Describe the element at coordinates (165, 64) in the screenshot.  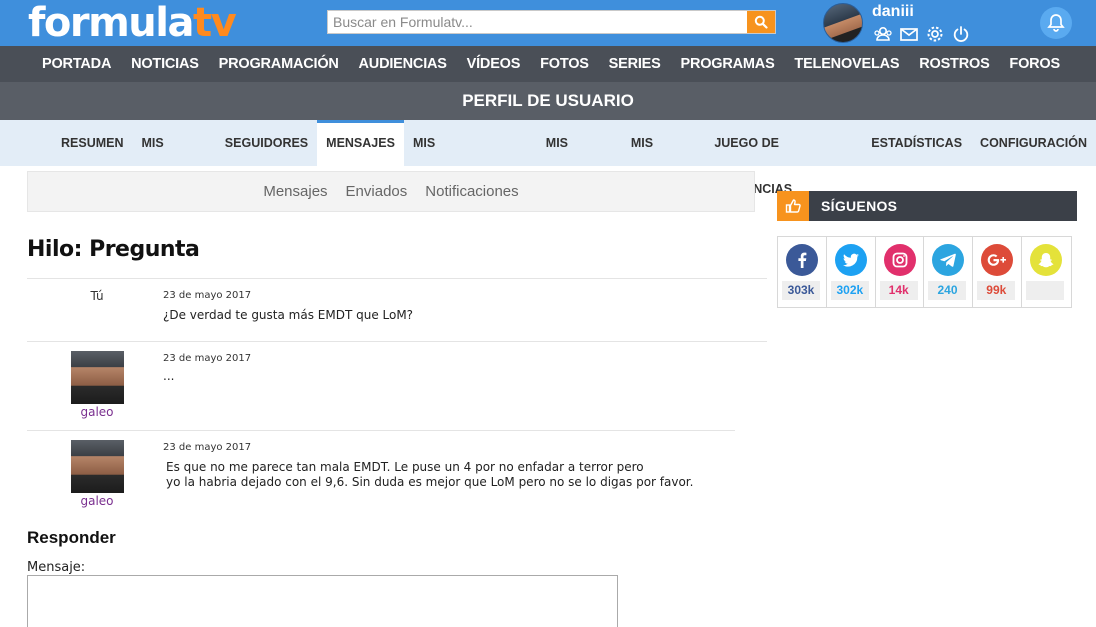
I see `nav-noticias: NOTICIAS` at that location.